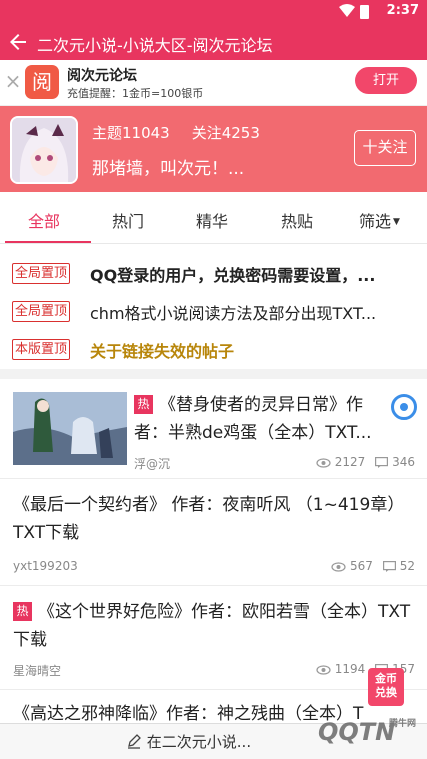 This screenshot has height=759, width=427. I want to click on pencil-icon, so click(134, 741).